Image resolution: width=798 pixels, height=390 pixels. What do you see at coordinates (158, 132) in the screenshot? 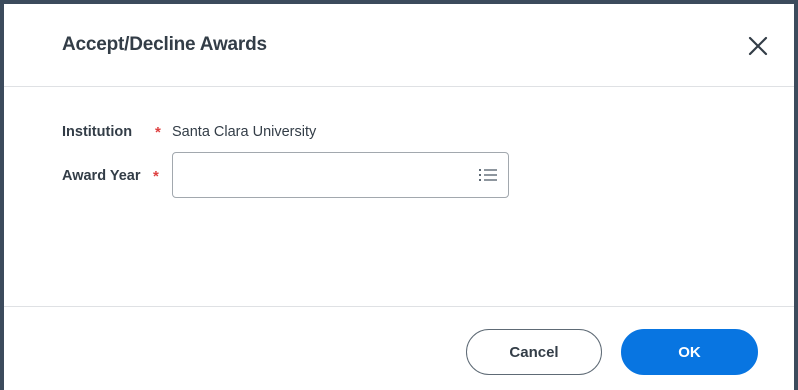
I see `institution-required-mark: *` at bounding box center [158, 132].